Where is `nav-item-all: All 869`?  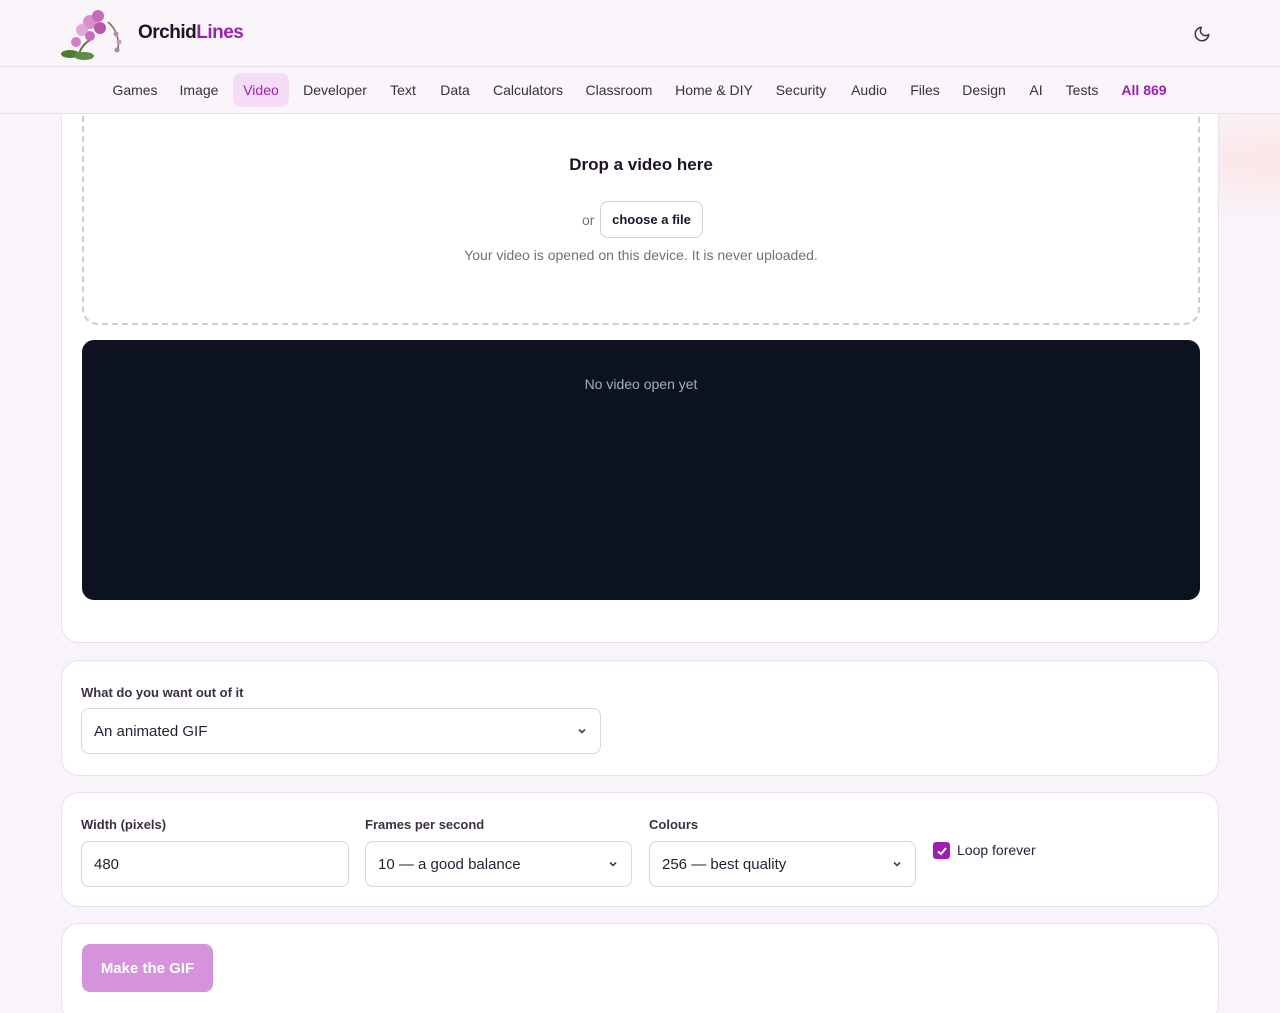 nav-item-all: All 869 is located at coordinates (1144, 90).